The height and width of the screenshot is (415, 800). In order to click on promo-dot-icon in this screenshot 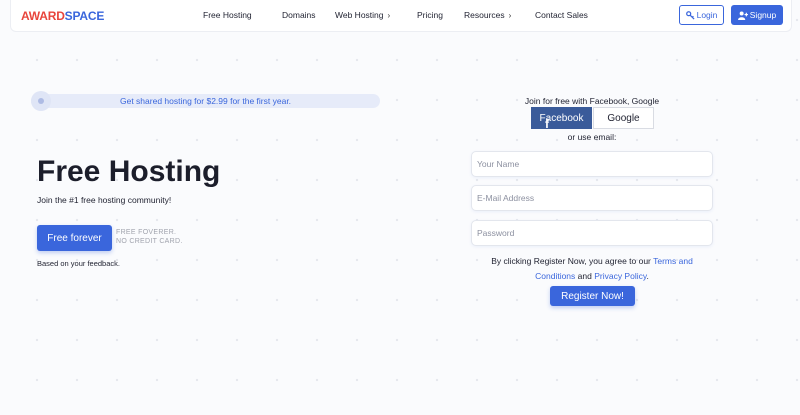, I will do `click(41, 101)`.